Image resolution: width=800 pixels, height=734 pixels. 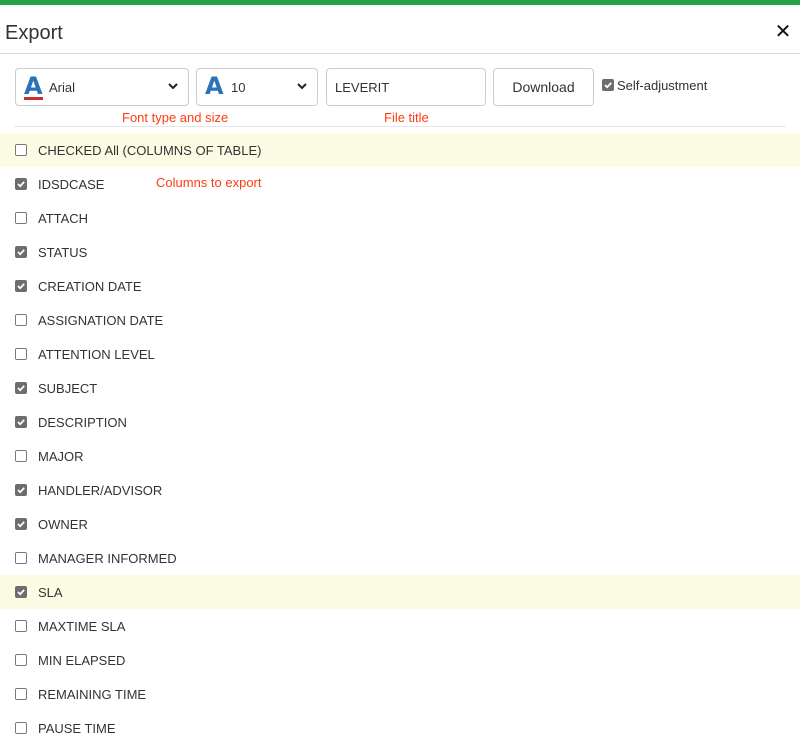 I want to click on font-hint: Font type and size, so click(x=175, y=117).